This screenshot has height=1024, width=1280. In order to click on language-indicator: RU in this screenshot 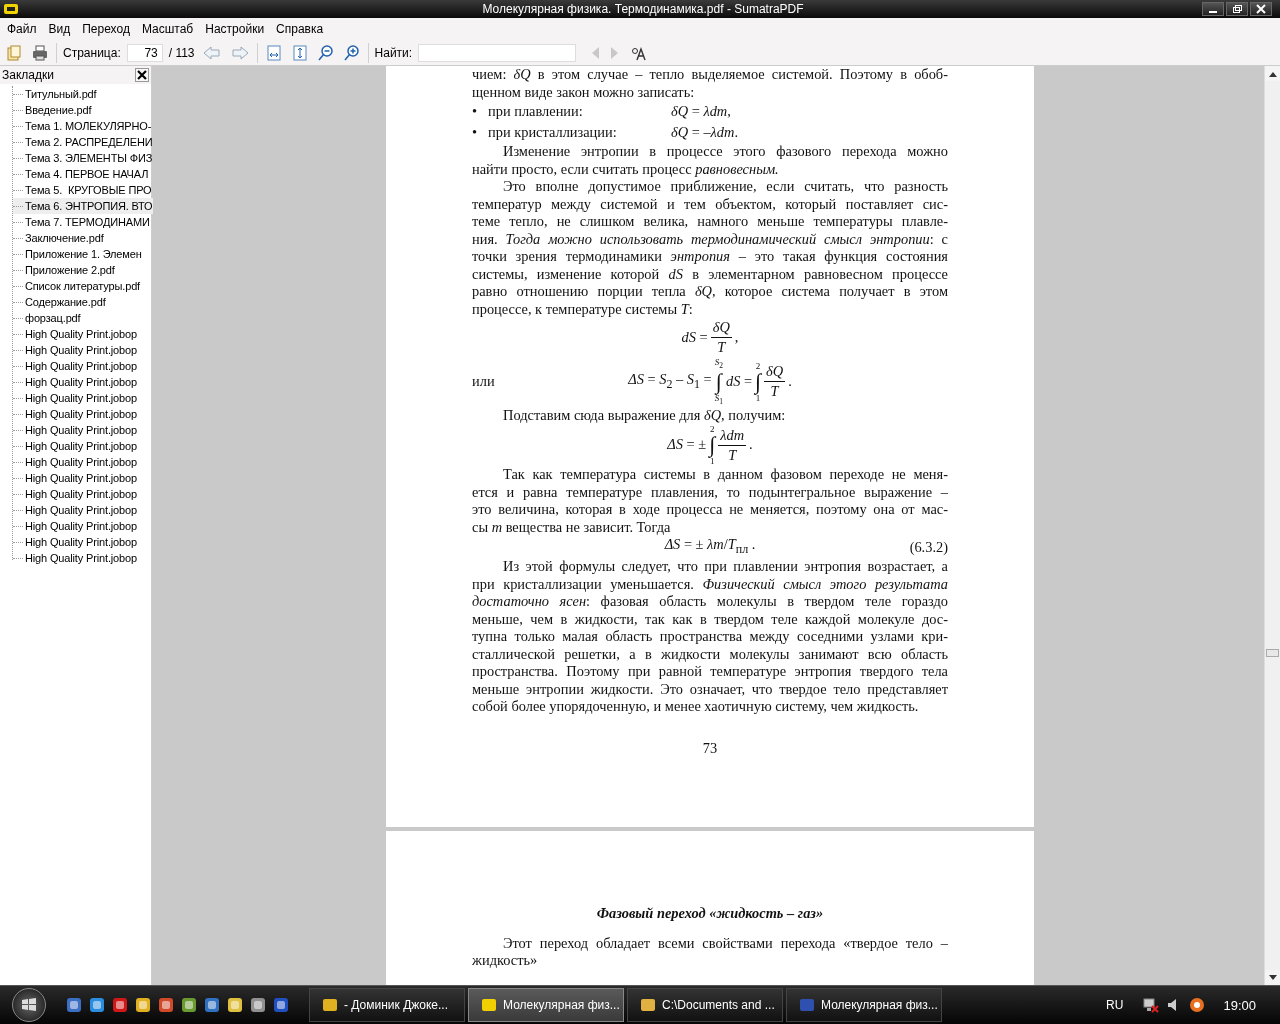, I will do `click(1115, 1005)`.